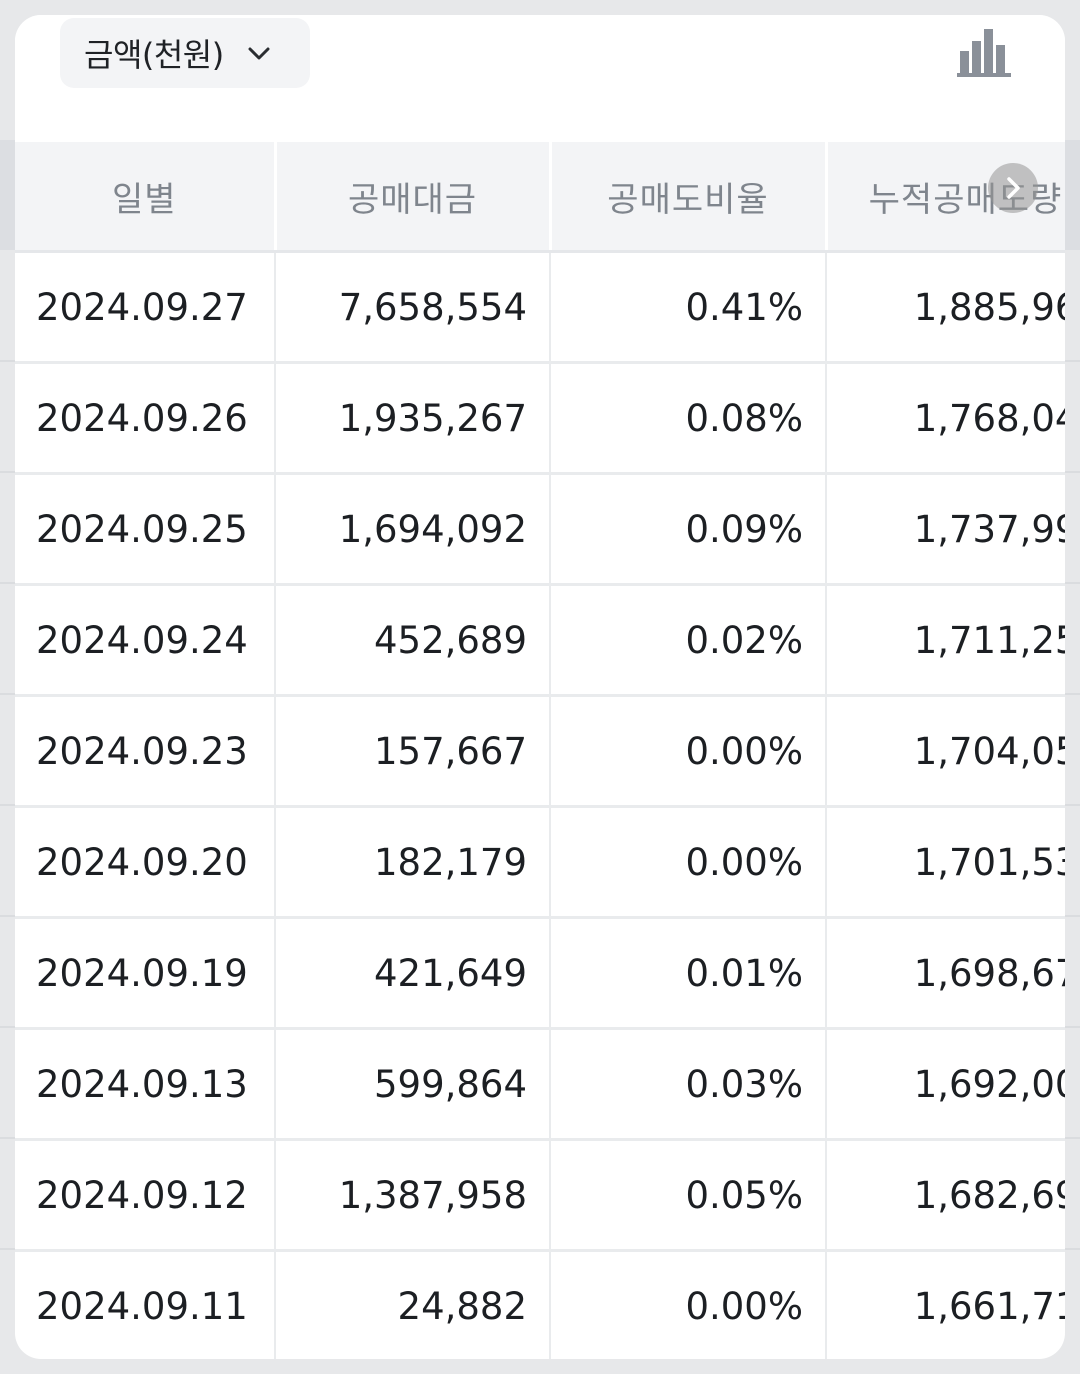 The width and height of the screenshot is (1080, 1374). What do you see at coordinates (945, 307) in the screenshot?
I see `cell-cumulative-volume: 1,885,961` at bounding box center [945, 307].